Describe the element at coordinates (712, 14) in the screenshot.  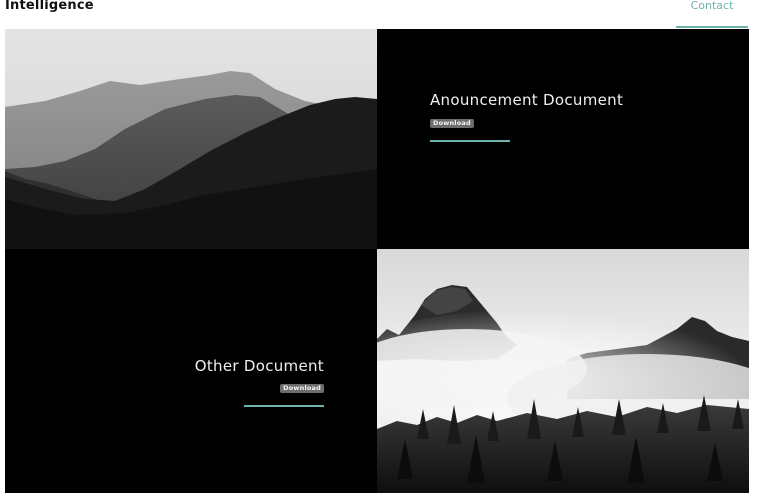
I see `nav-contact-link: Contact` at that location.